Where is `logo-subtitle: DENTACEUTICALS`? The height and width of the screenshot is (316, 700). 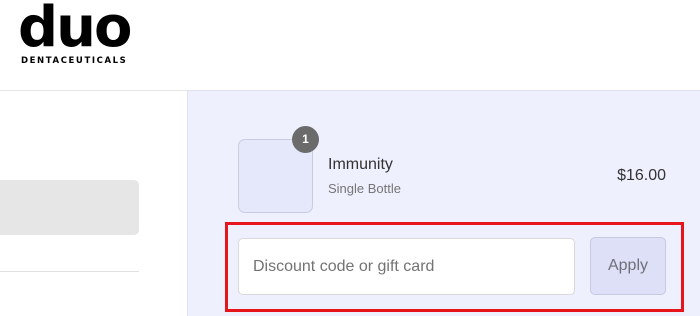 logo-subtitle: DENTACEUTICALS is located at coordinates (74, 61).